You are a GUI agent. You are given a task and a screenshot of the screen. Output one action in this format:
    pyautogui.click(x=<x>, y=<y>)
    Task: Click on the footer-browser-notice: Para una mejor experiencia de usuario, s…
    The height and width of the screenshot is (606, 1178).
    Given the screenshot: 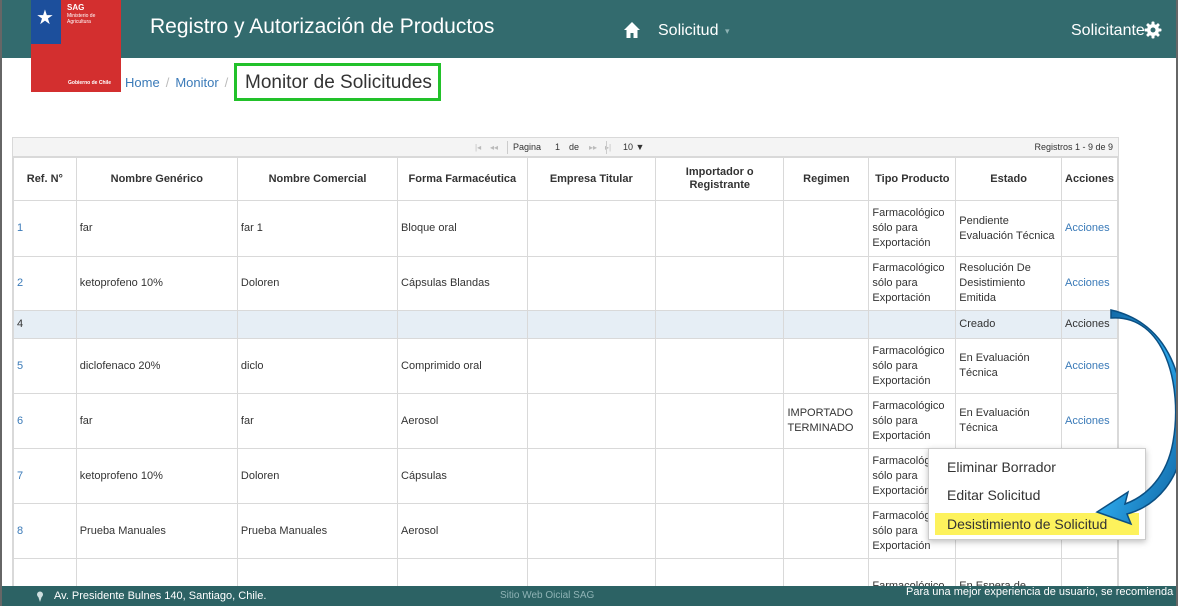 What is the action you would take?
    pyautogui.click(x=1040, y=592)
    